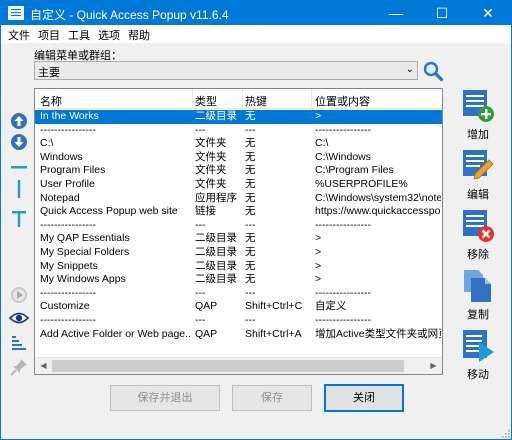 Image resolution: width=512 pixels, height=440 pixels. What do you see at coordinates (139, 34) in the screenshot?
I see `menu-help: 帮助` at bounding box center [139, 34].